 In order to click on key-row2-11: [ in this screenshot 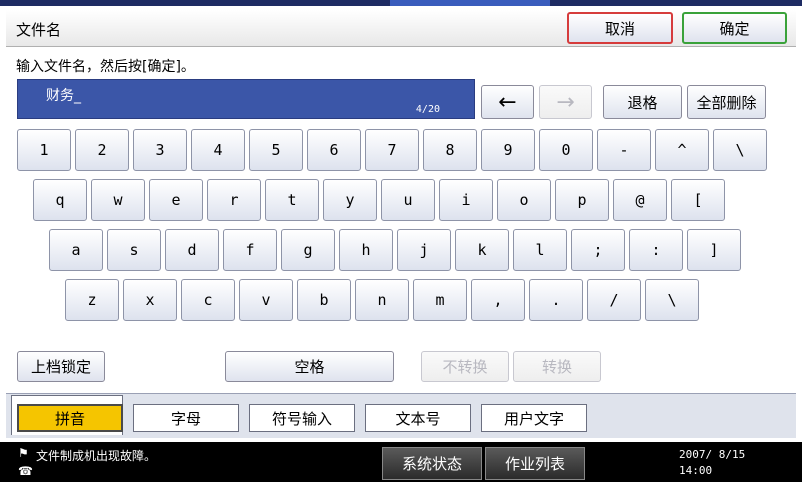, I will do `click(698, 200)`.